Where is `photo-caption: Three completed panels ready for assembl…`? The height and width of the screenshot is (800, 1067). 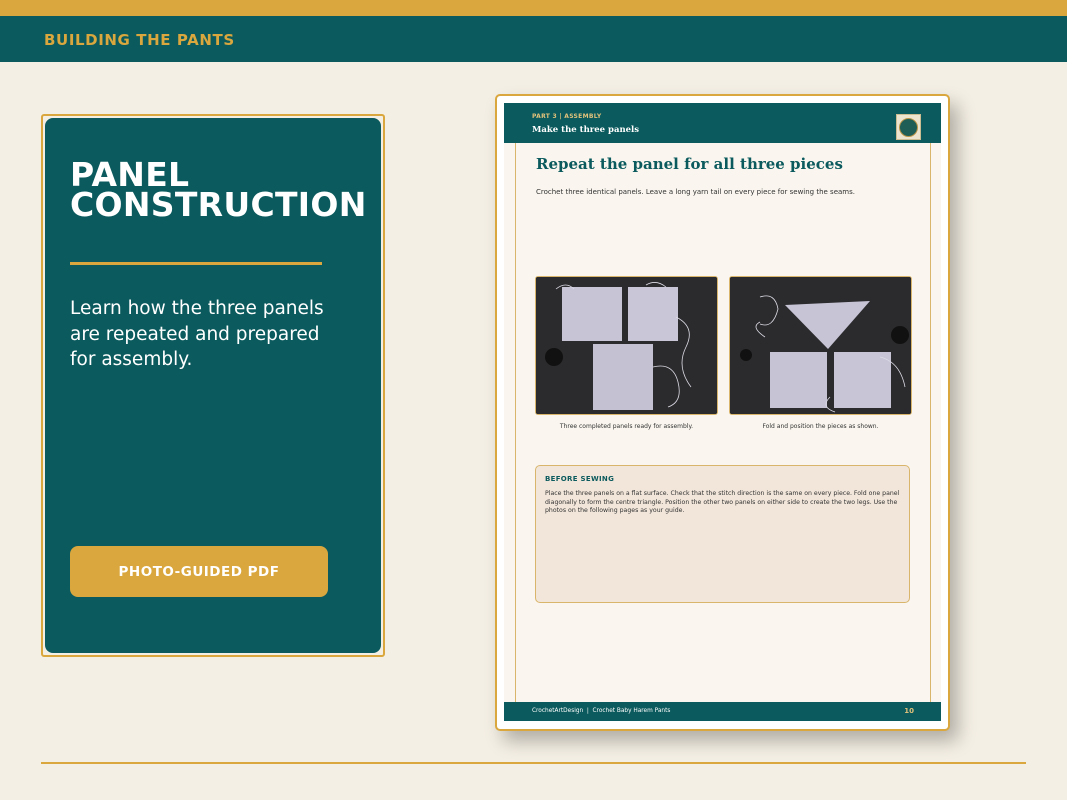 photo-caption: Three completed panels ready for assembl… is located at coordinates (626, 426).